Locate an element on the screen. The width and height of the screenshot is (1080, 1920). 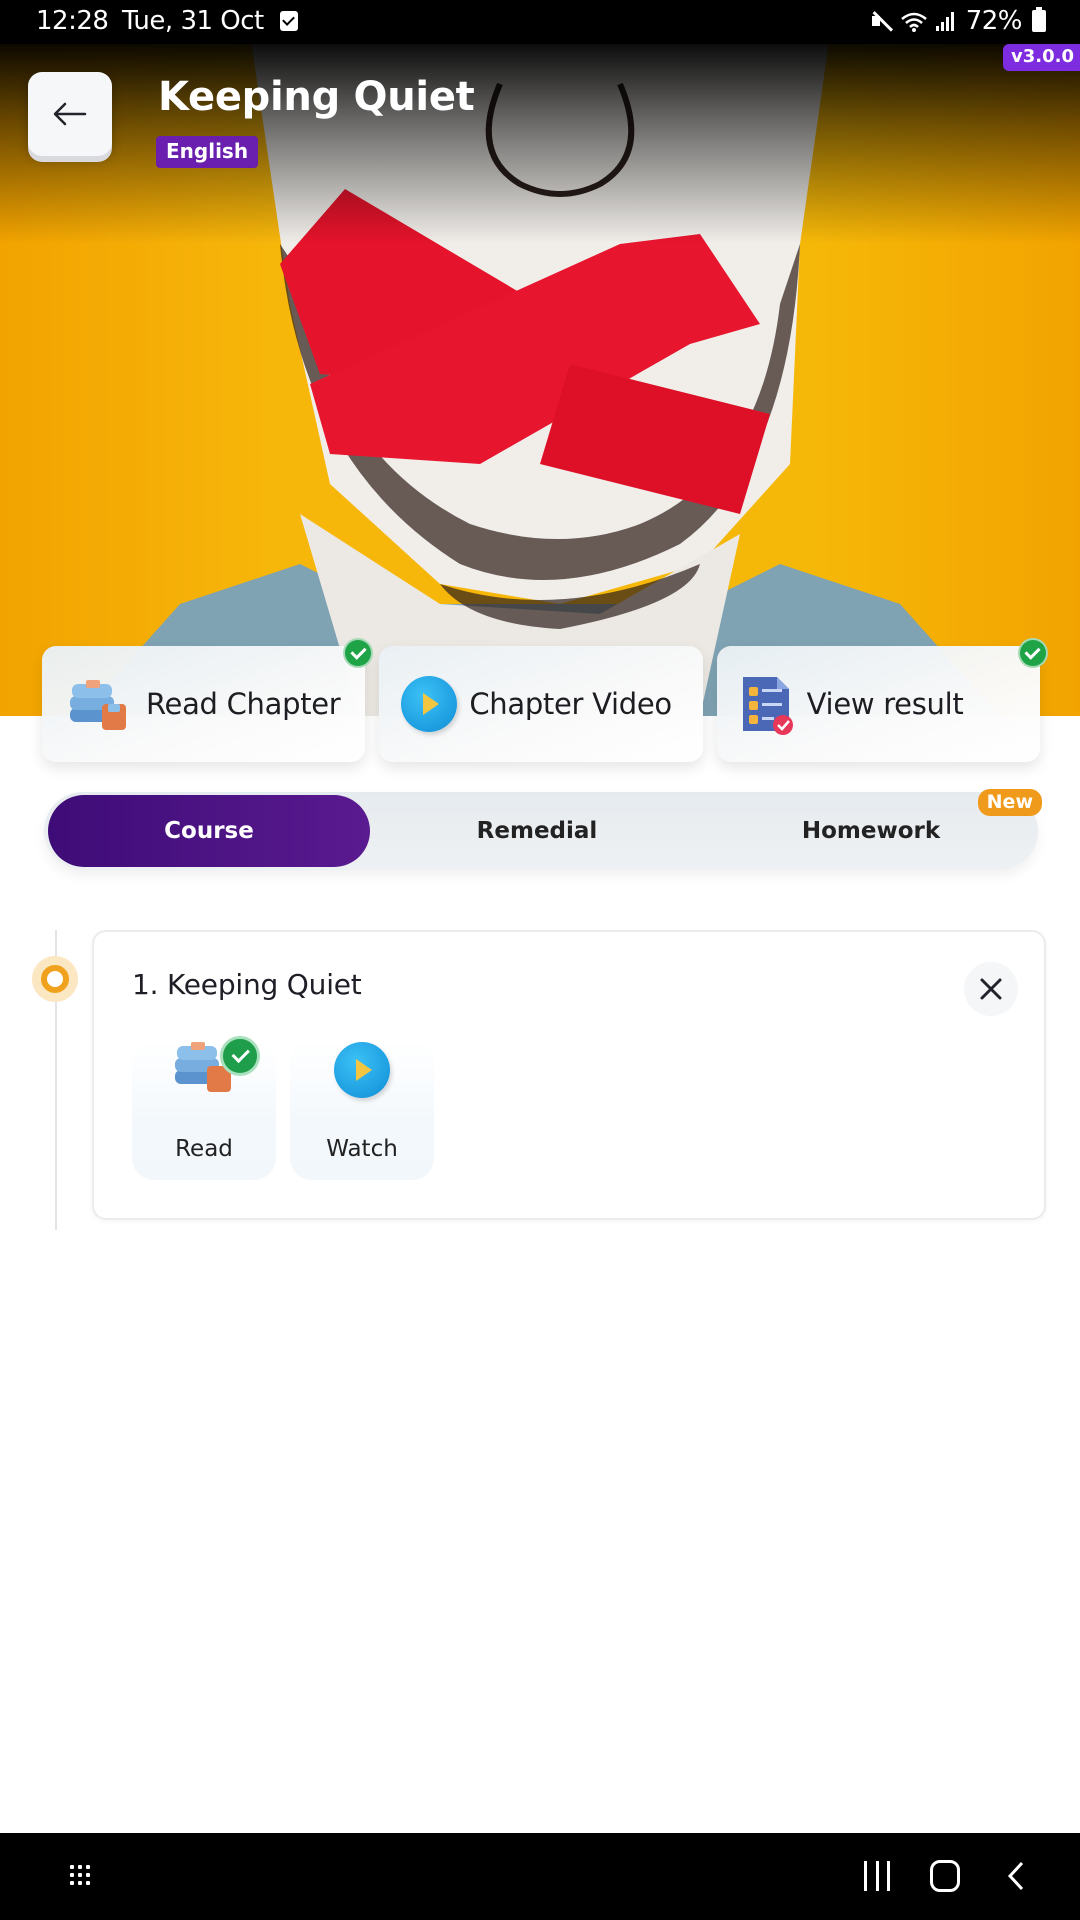
tab-remedial: Remedial is located at coordinates (537, 831).